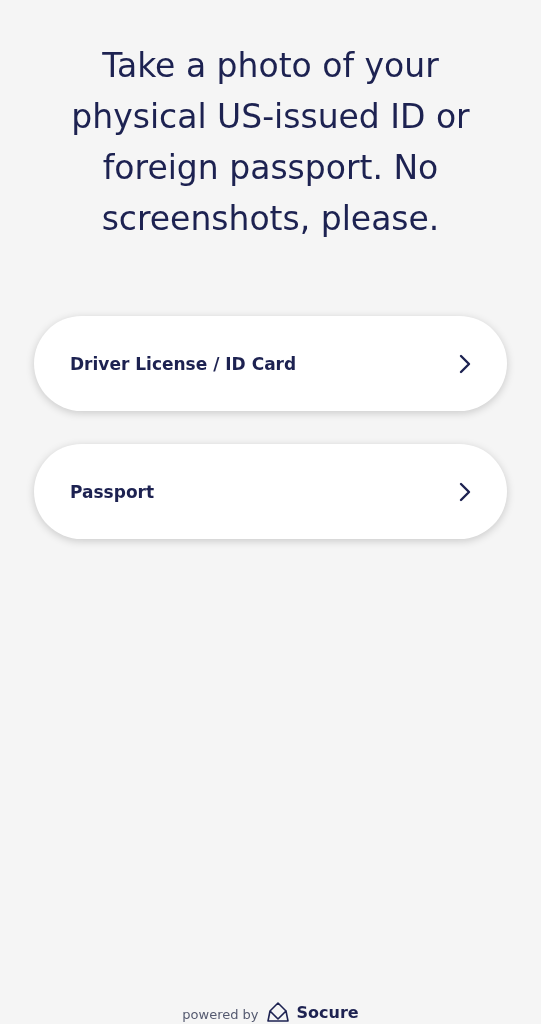 This screenshot has height=1024, width=541. Describe the element at coordinates (327, 1012) in the screenshot. I see `brand-name: Socure` at that location.